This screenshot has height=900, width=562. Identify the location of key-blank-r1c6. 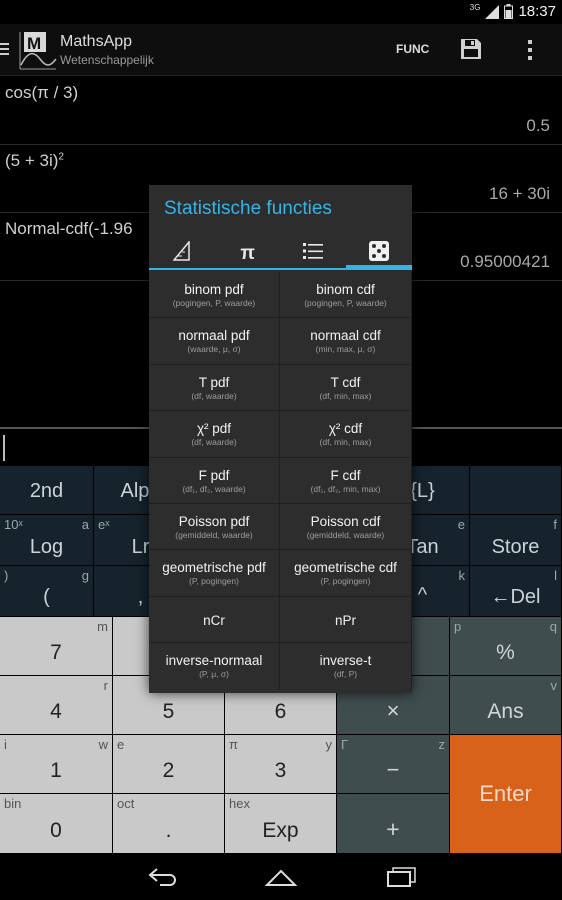
(516, 490).